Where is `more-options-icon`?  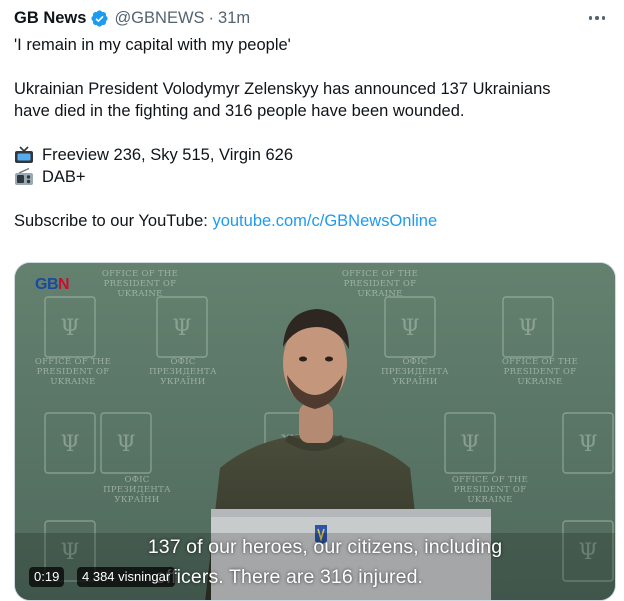
more-options-icon is located at coordinates (597, 18).